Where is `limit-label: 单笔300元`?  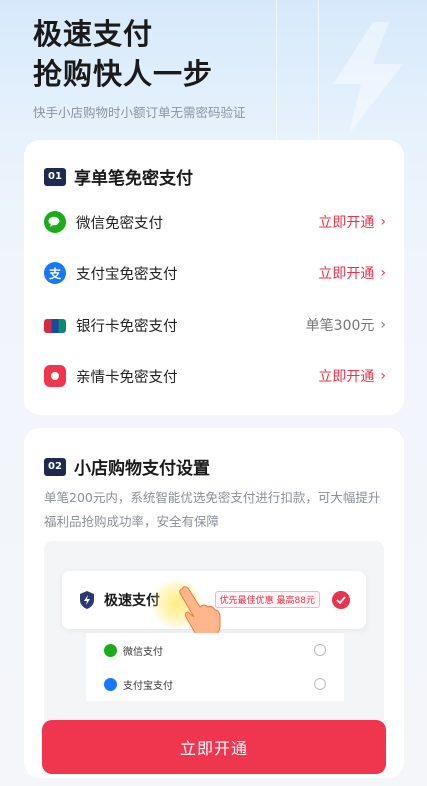 limit-label: 单笔300元 is located at coordinates (340, 326).